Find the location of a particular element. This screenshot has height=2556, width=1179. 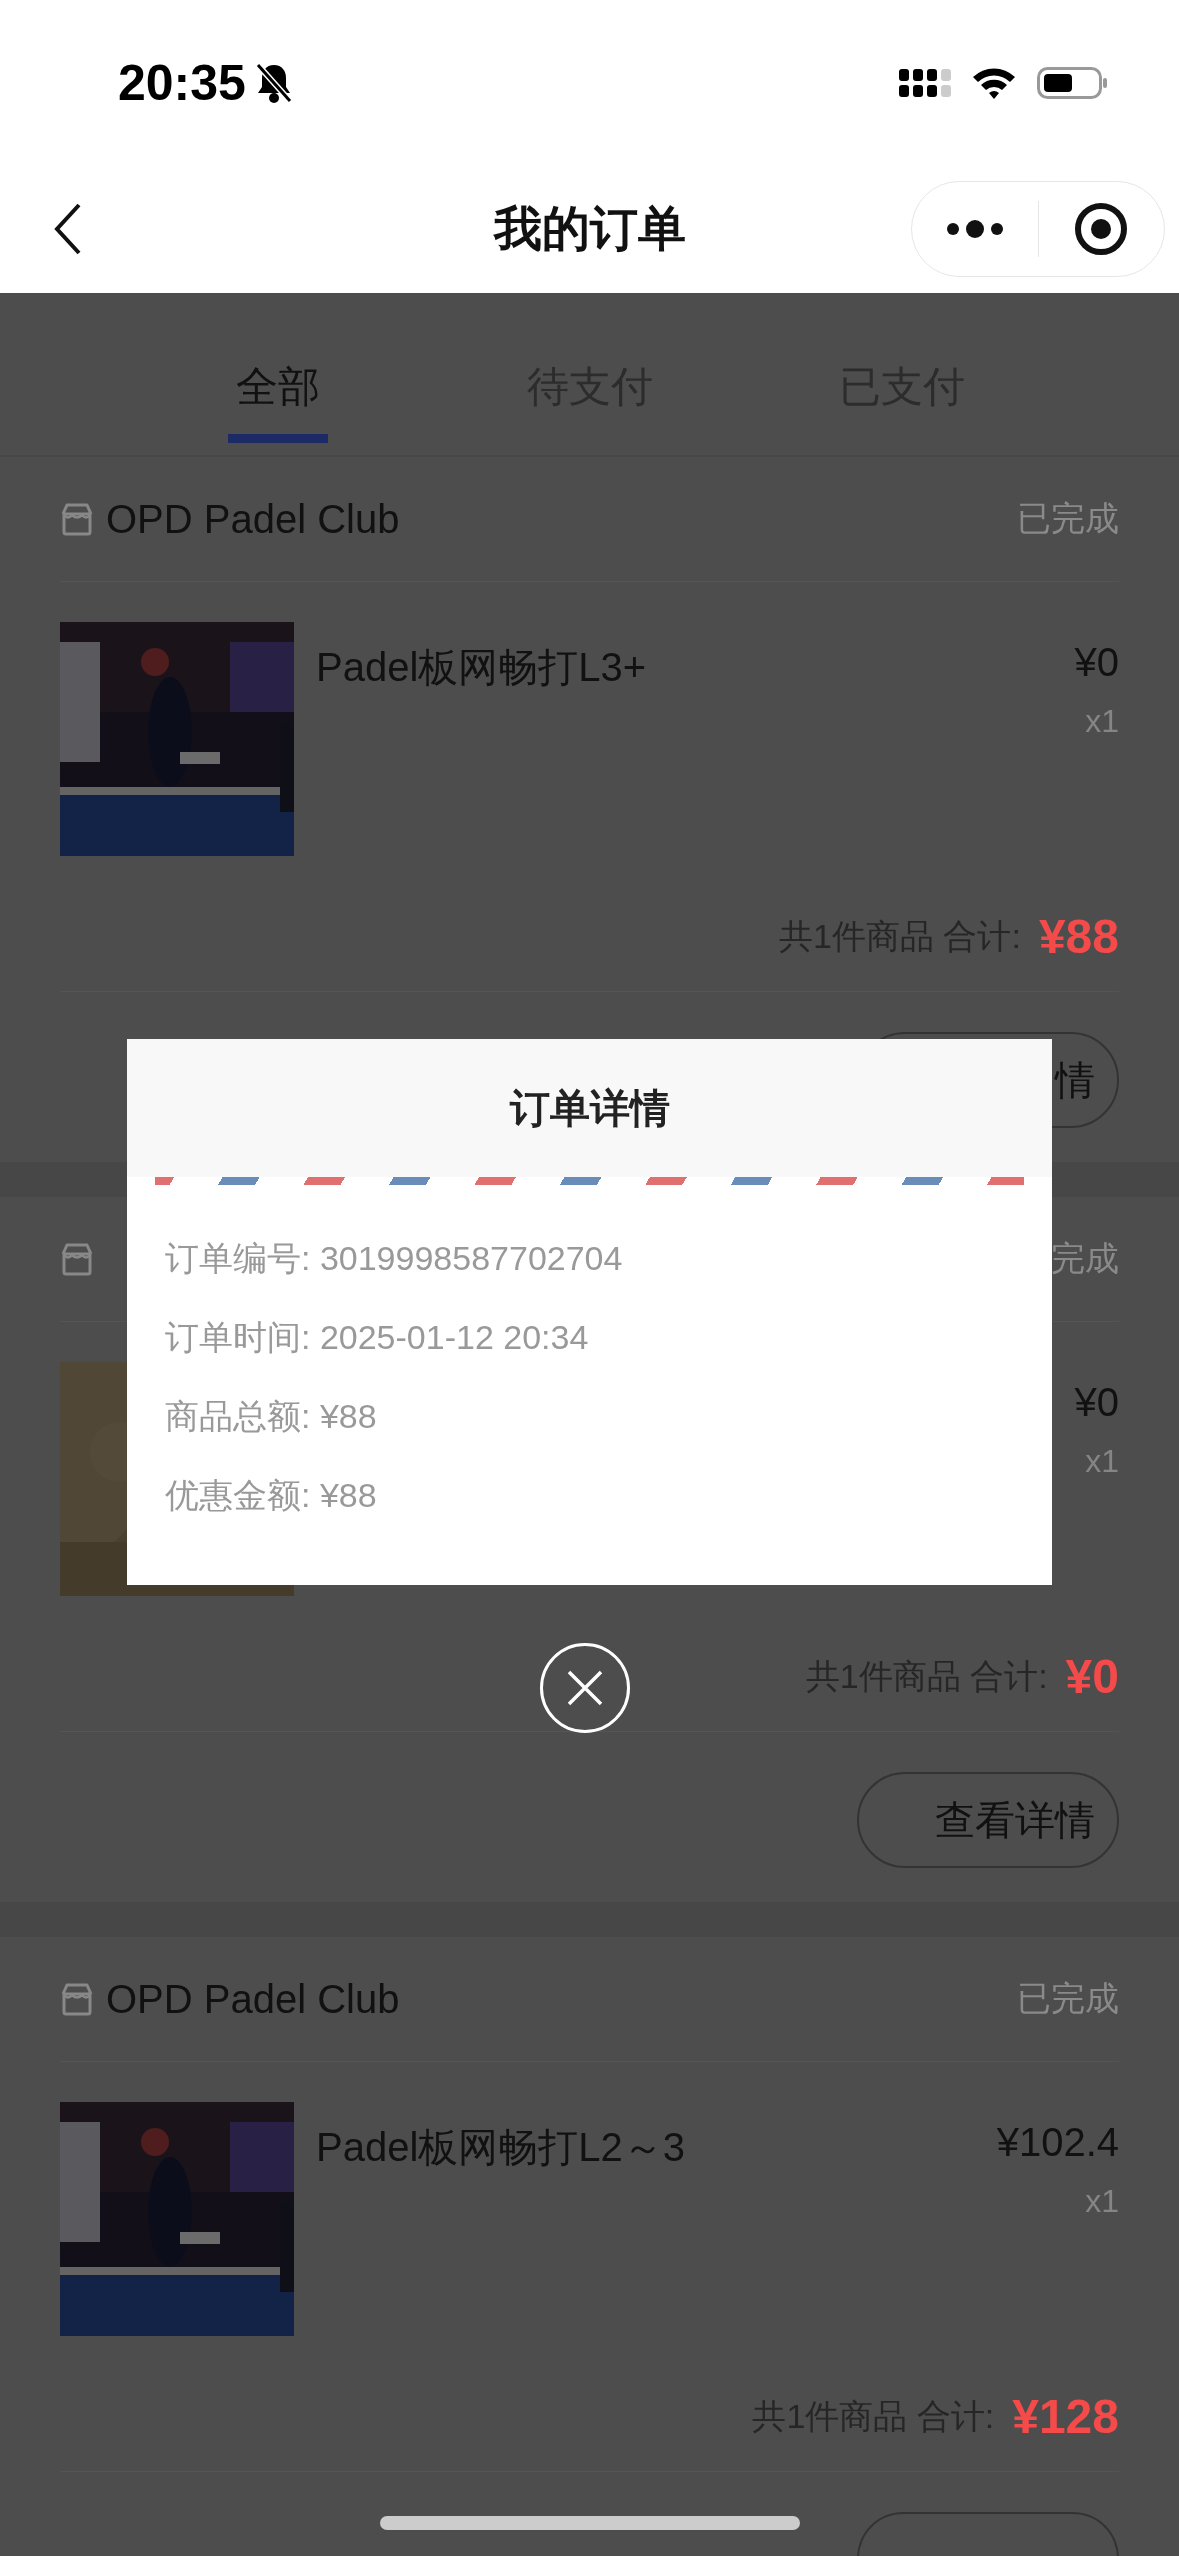

detail-line: 优惠金额: ¥88 is located at coordinates (271, 1495).